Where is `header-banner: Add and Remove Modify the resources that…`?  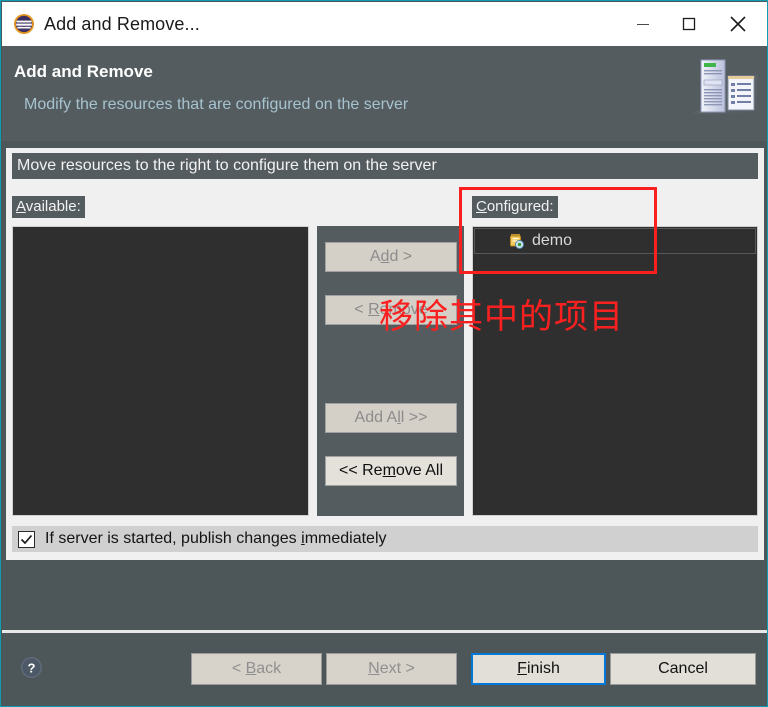
header-banner: Add and Remove Modify the resources that… is located at coordinates (384, 93).